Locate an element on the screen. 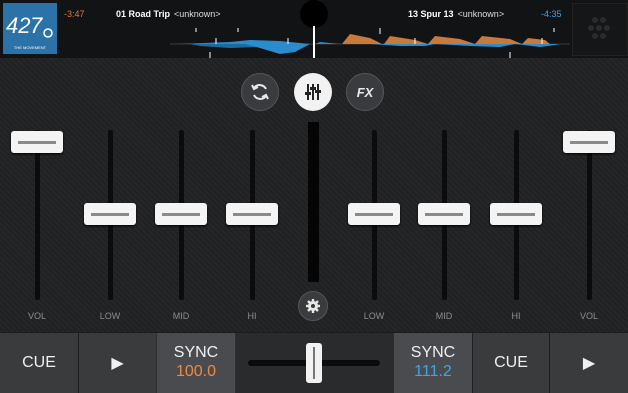  right-low-label: LOW is located at coordinates (374, 316).